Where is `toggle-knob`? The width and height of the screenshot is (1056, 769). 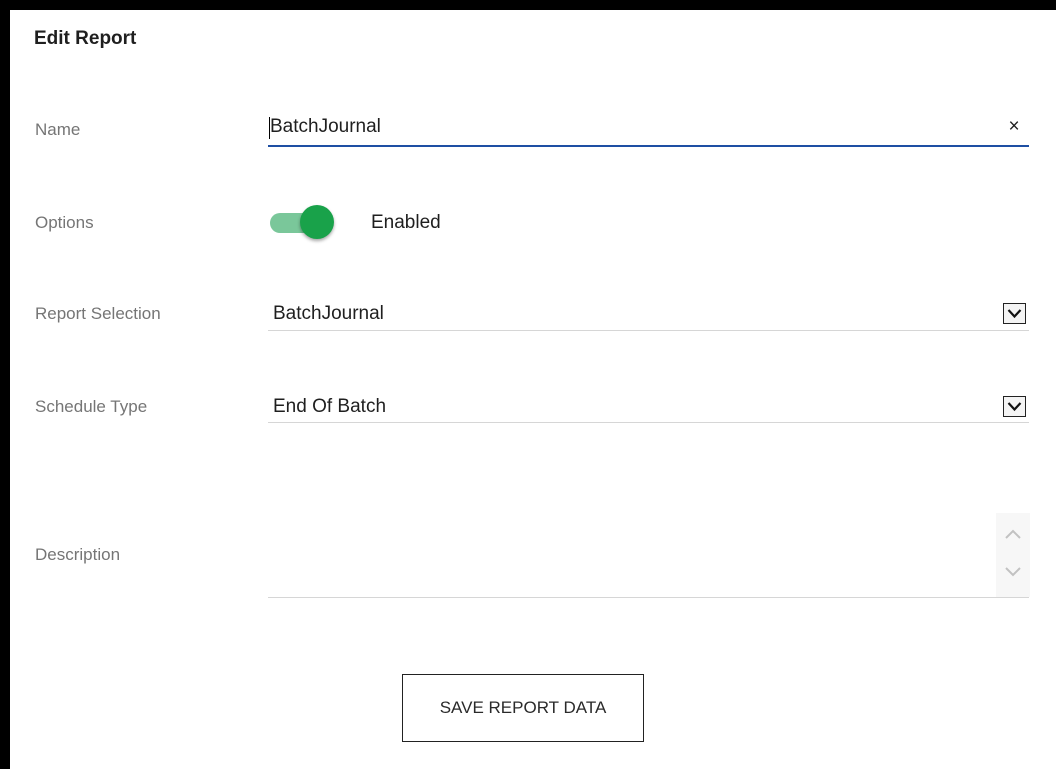 toggle-knob is located at coordinates (317, 222).